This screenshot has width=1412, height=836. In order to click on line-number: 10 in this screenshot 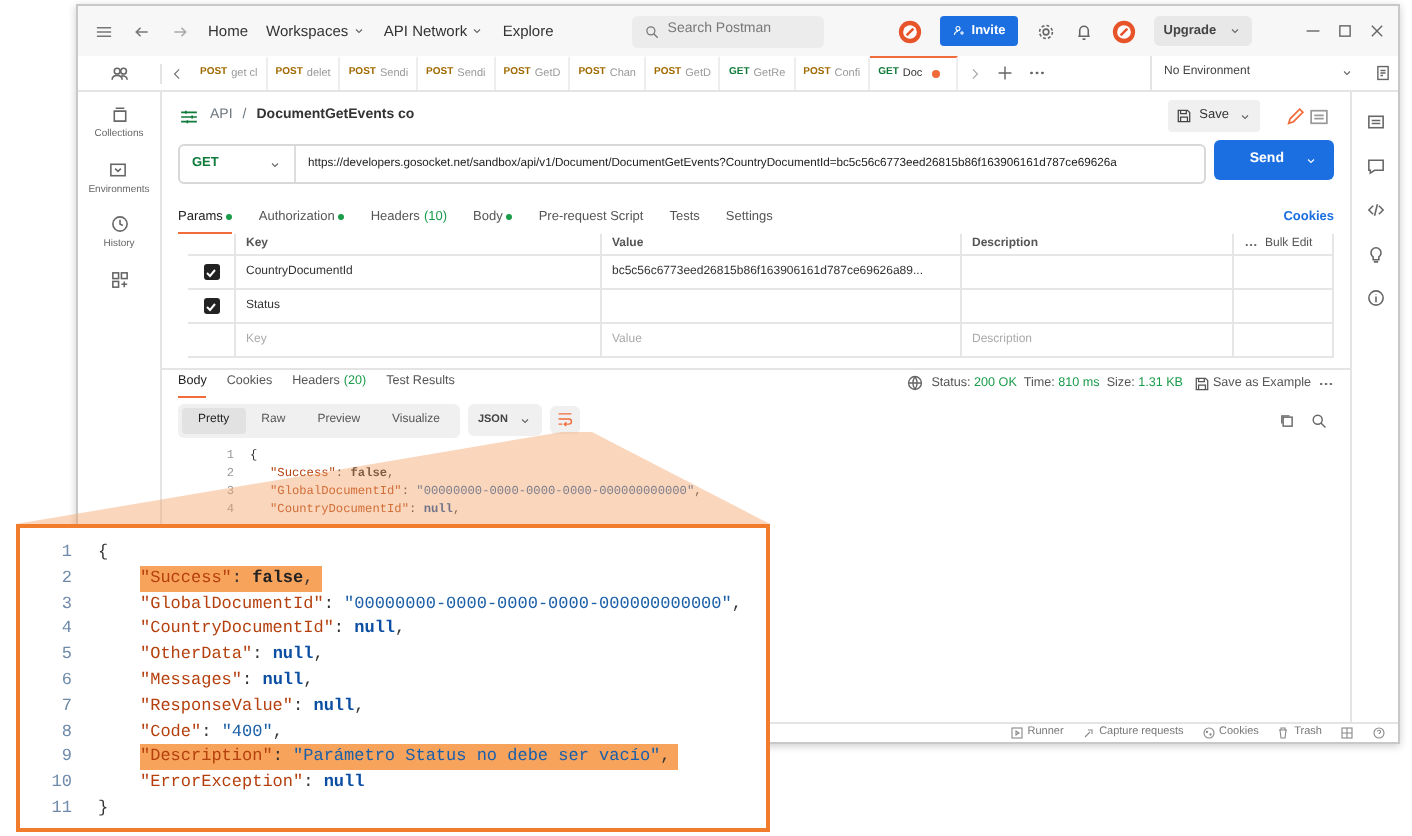, I will do `click(60, 783)`.